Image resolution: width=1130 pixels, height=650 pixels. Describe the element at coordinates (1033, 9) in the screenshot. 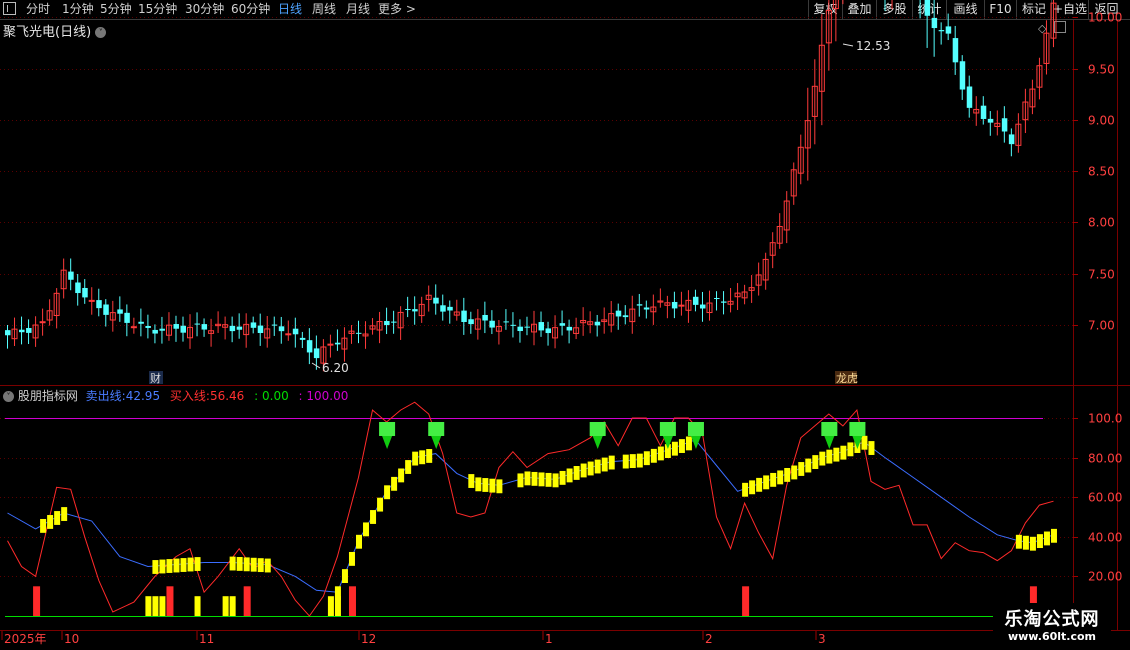

I see `toolbar-button: 标记` at that location.